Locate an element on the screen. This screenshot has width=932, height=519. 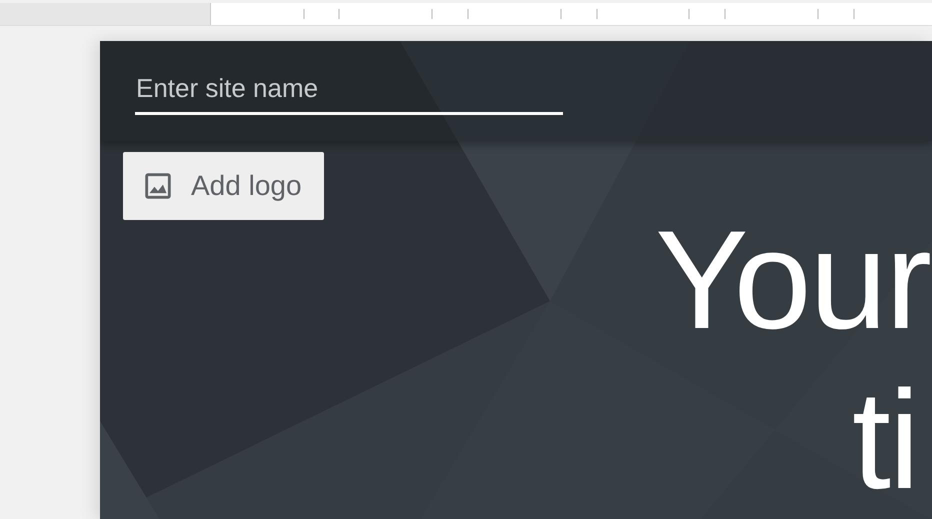
page-title-line: ti is located at coordinates (885, 439).